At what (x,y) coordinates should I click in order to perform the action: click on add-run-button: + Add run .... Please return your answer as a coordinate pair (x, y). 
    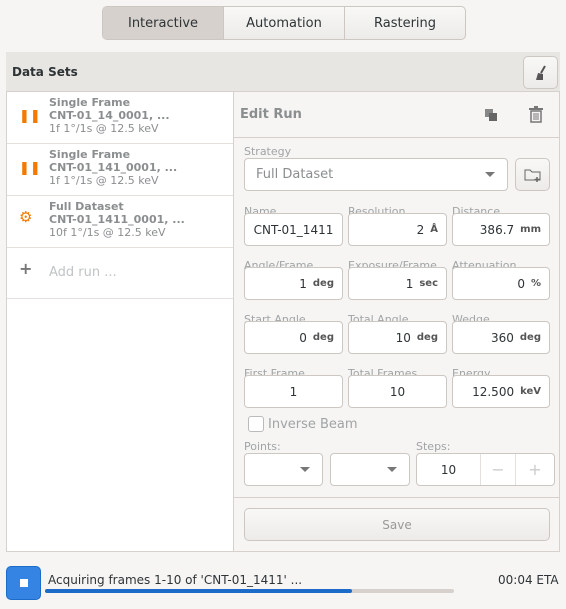
    Looking at the image, I should click on (120, 273).